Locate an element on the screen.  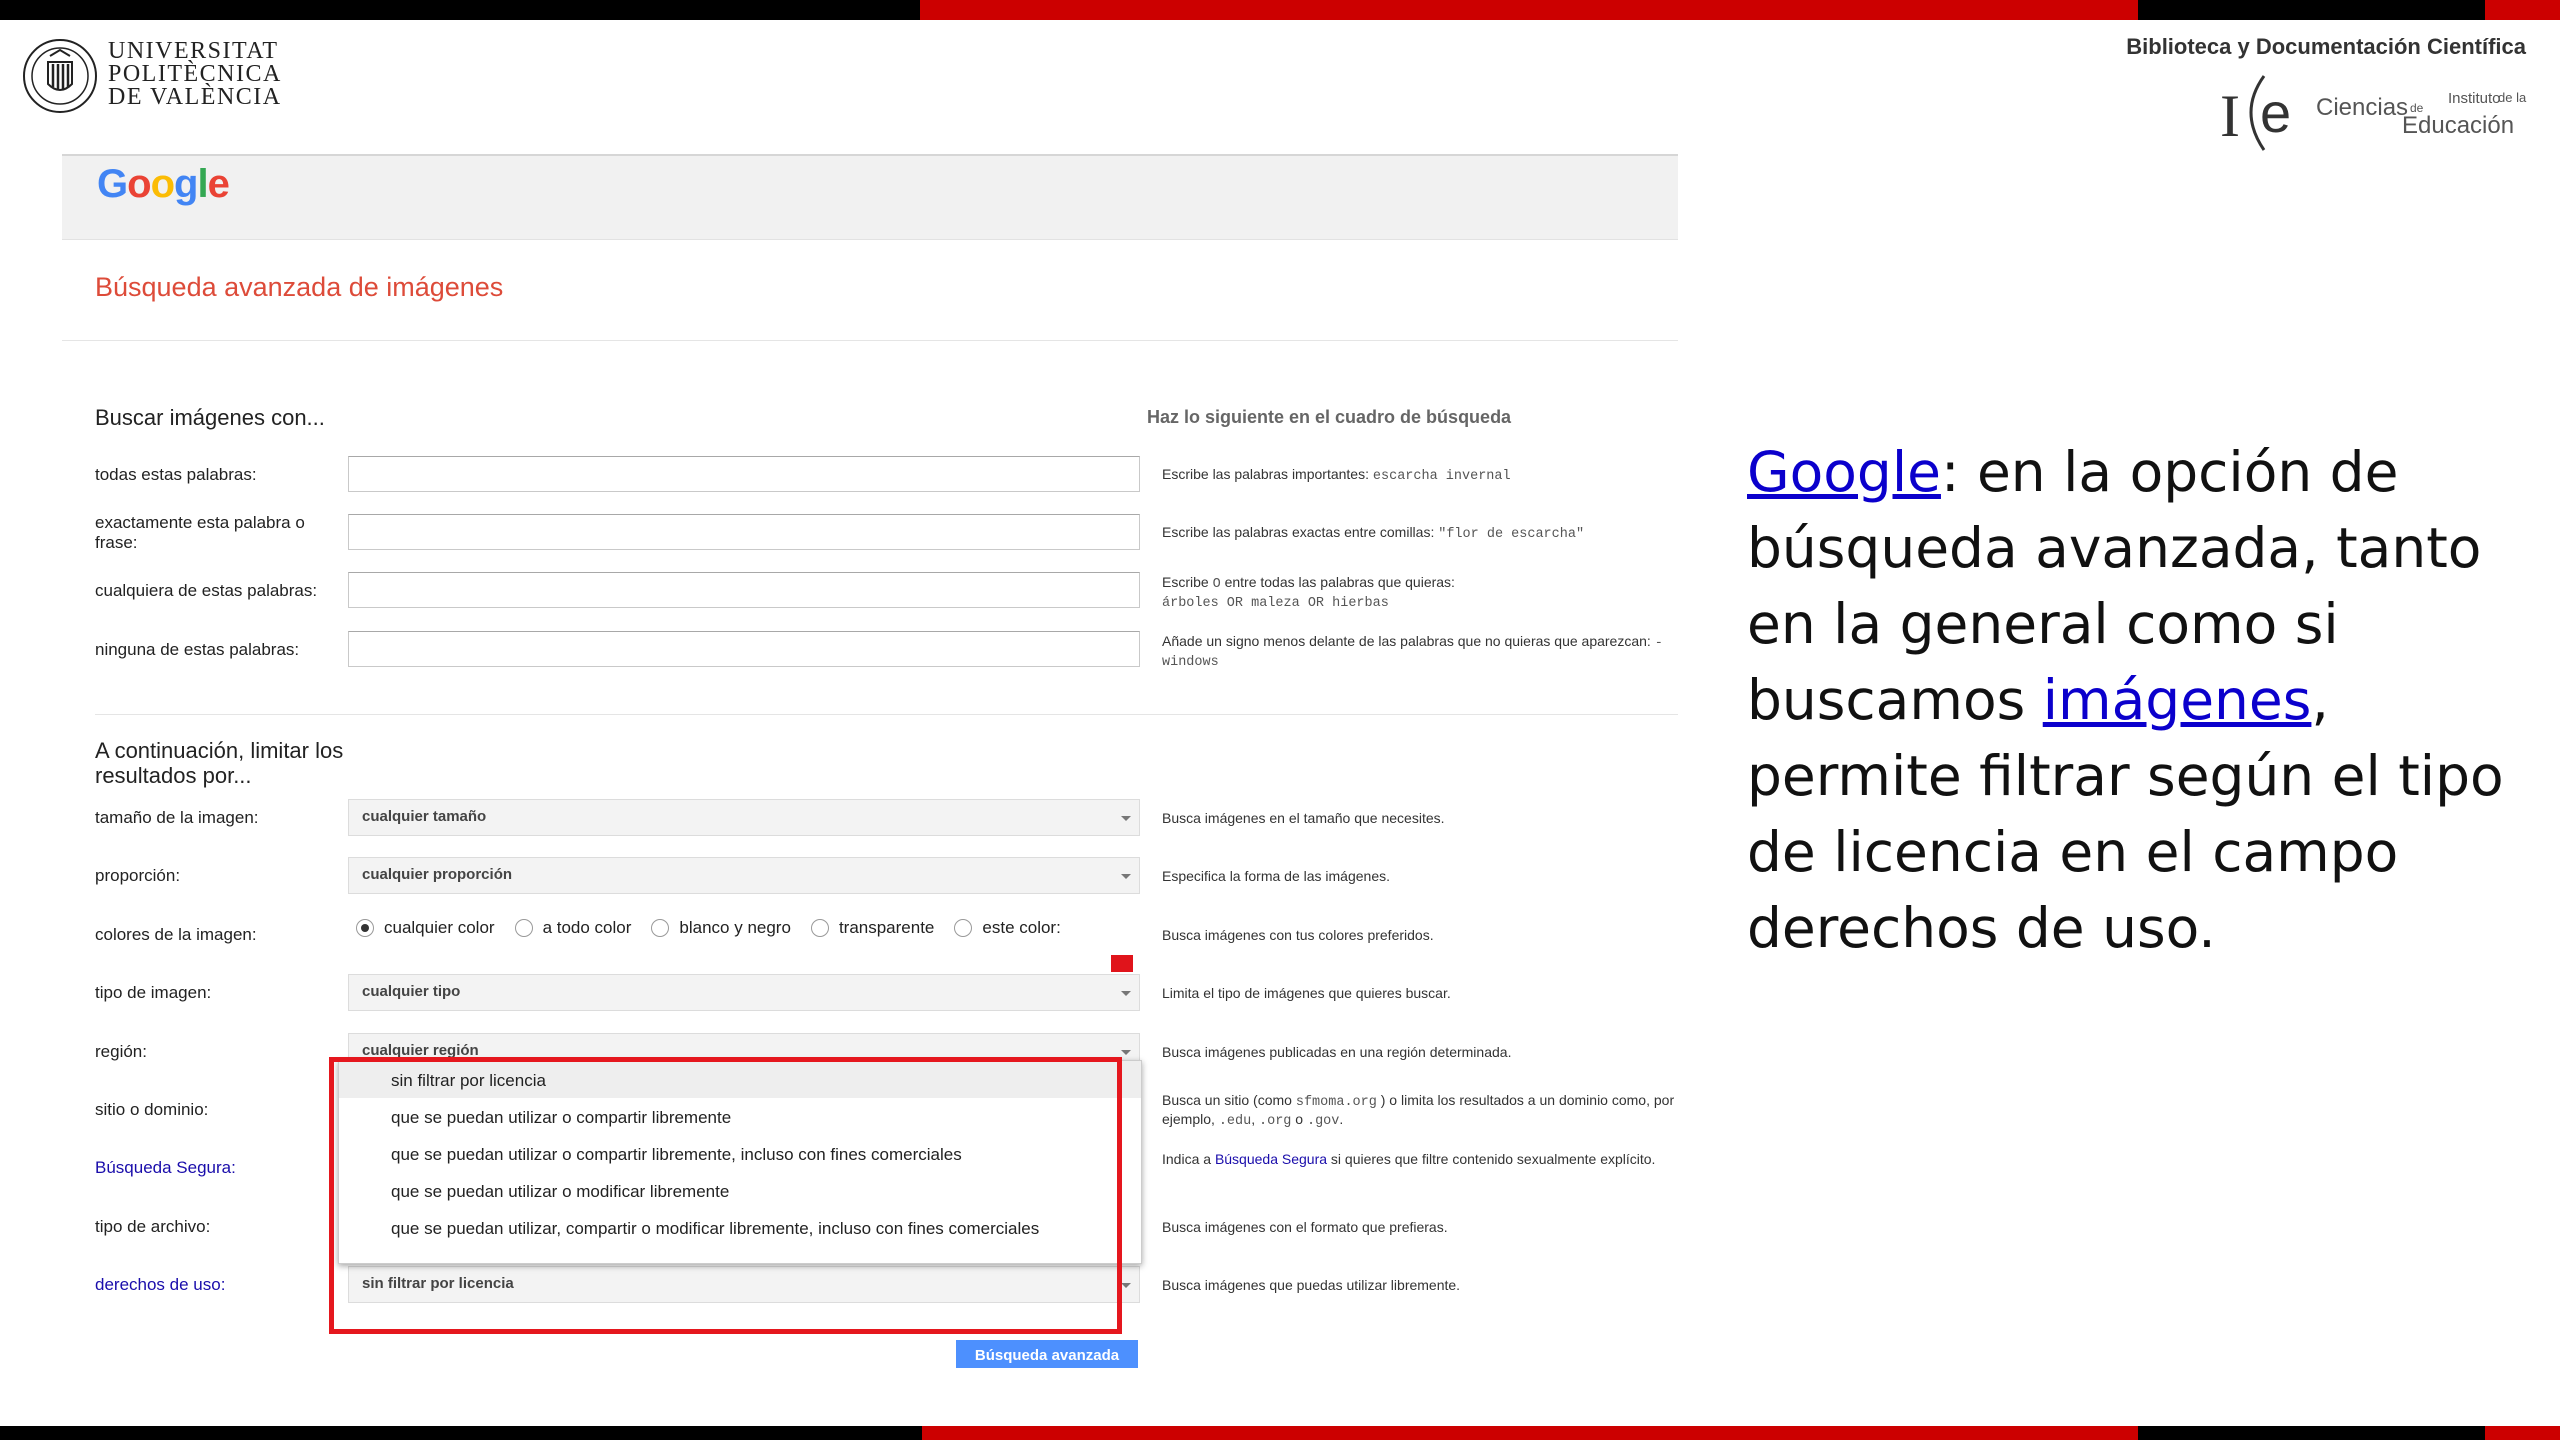
aspect-select-value: cualquier proporción is located at coordinates (437, 874).